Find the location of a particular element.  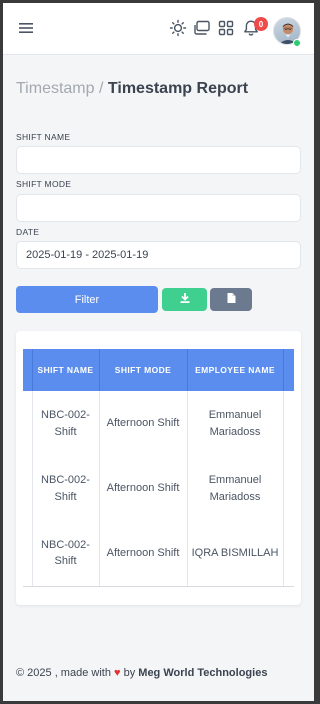

column-header-employee-name: EMPLOYEE NAME is located at coordinates (235, 370).